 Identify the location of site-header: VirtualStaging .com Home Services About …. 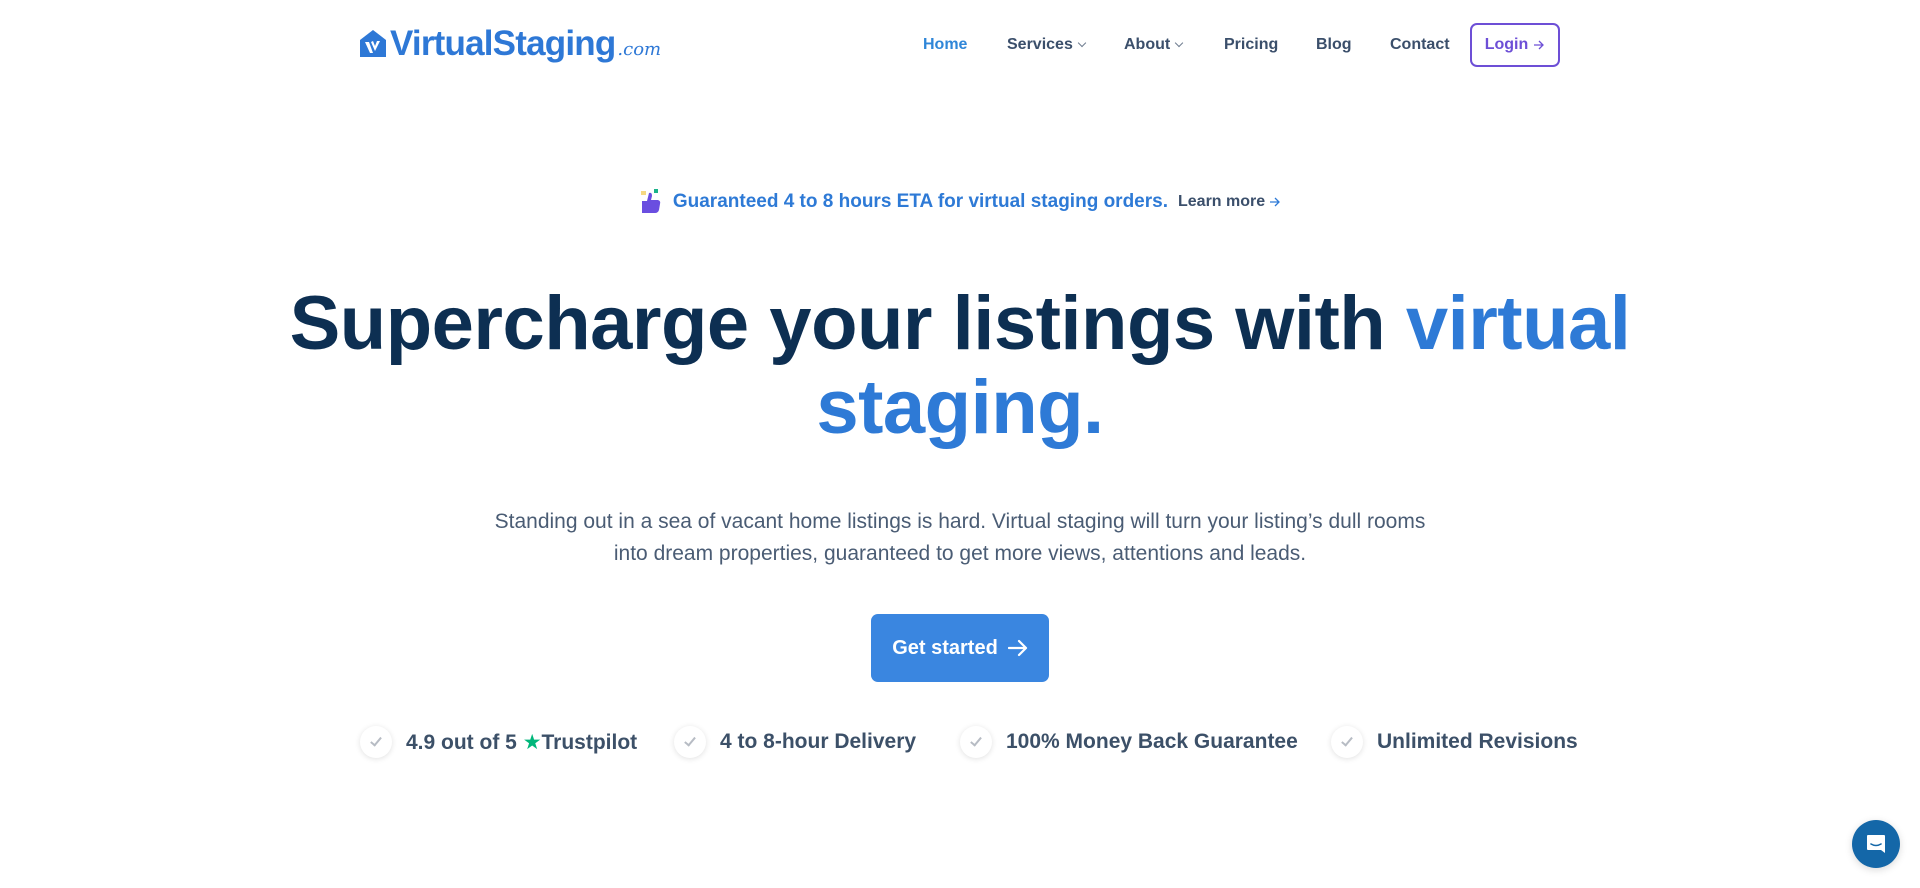
(960, 45).